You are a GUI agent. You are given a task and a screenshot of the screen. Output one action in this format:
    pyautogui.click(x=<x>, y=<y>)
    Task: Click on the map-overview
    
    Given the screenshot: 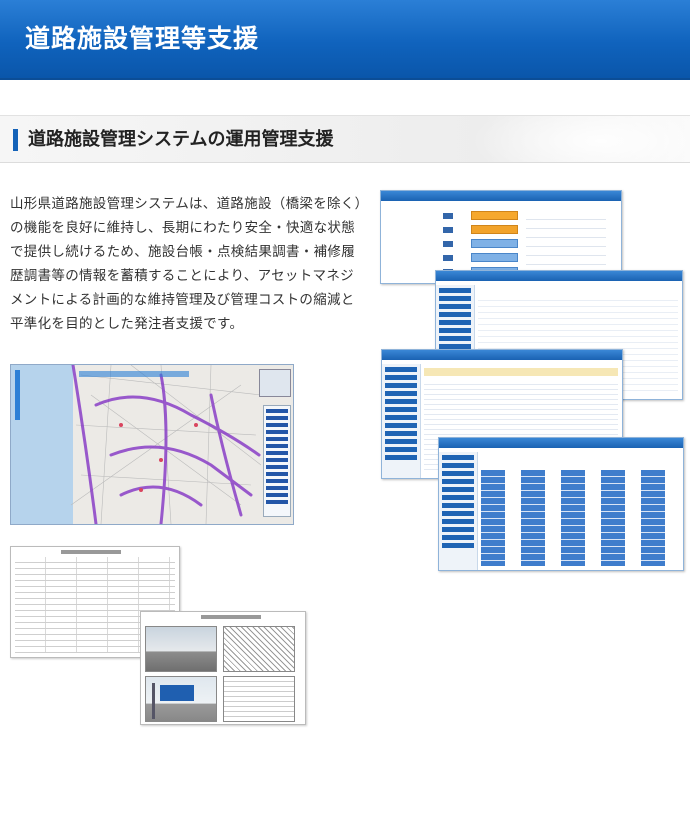 What is the action you would take?
    pyautogui.click(x=275, y=383)
    